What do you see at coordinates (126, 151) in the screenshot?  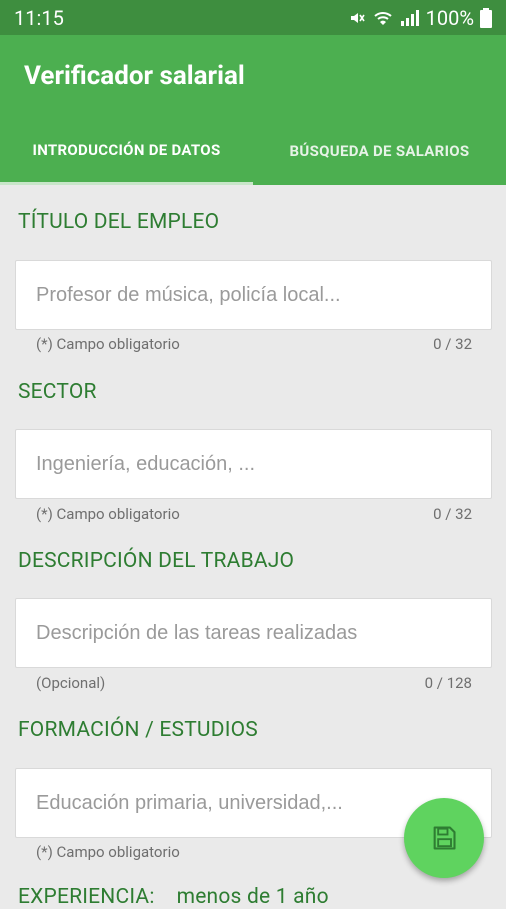 I see `tab-data-entry: INTRODUCCIÓN DE DATOS` at bounding box center [126, 151].